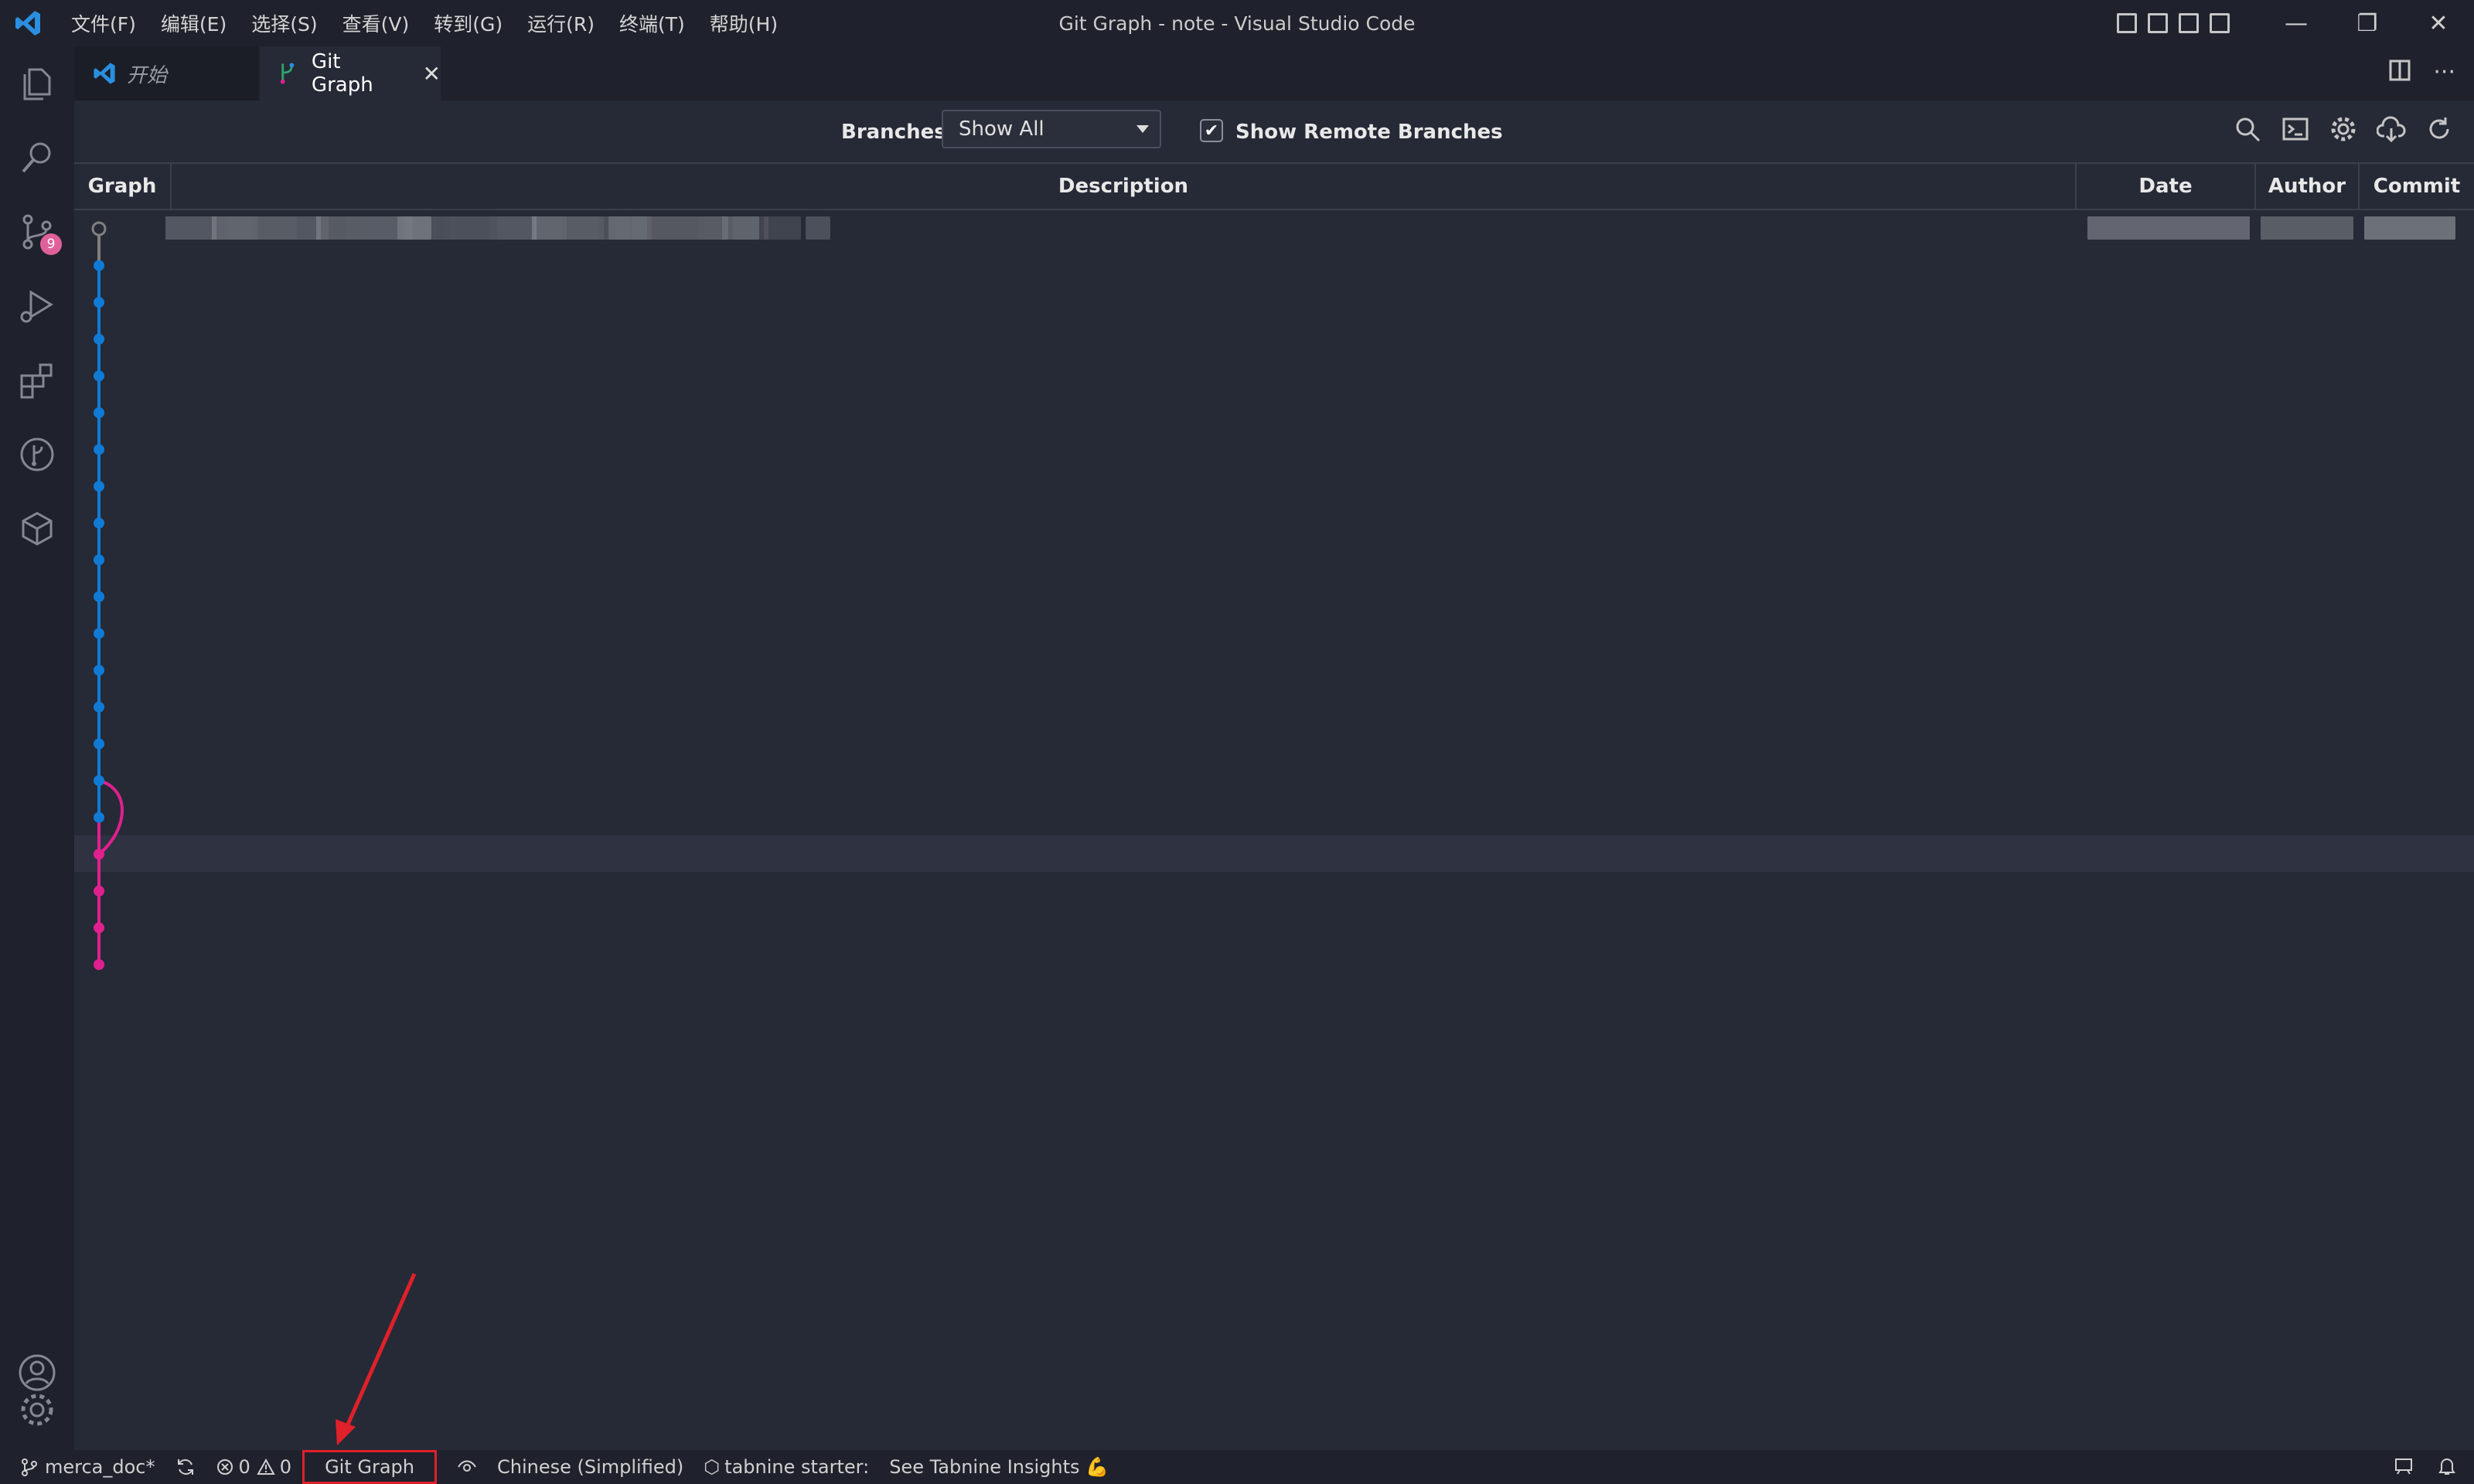 The width and height of the screenshot is (2474, 1484). Describe the element at coordinates (712, 1467) in the screenshot. I see `tabnine-icon: ⬡` at that location.